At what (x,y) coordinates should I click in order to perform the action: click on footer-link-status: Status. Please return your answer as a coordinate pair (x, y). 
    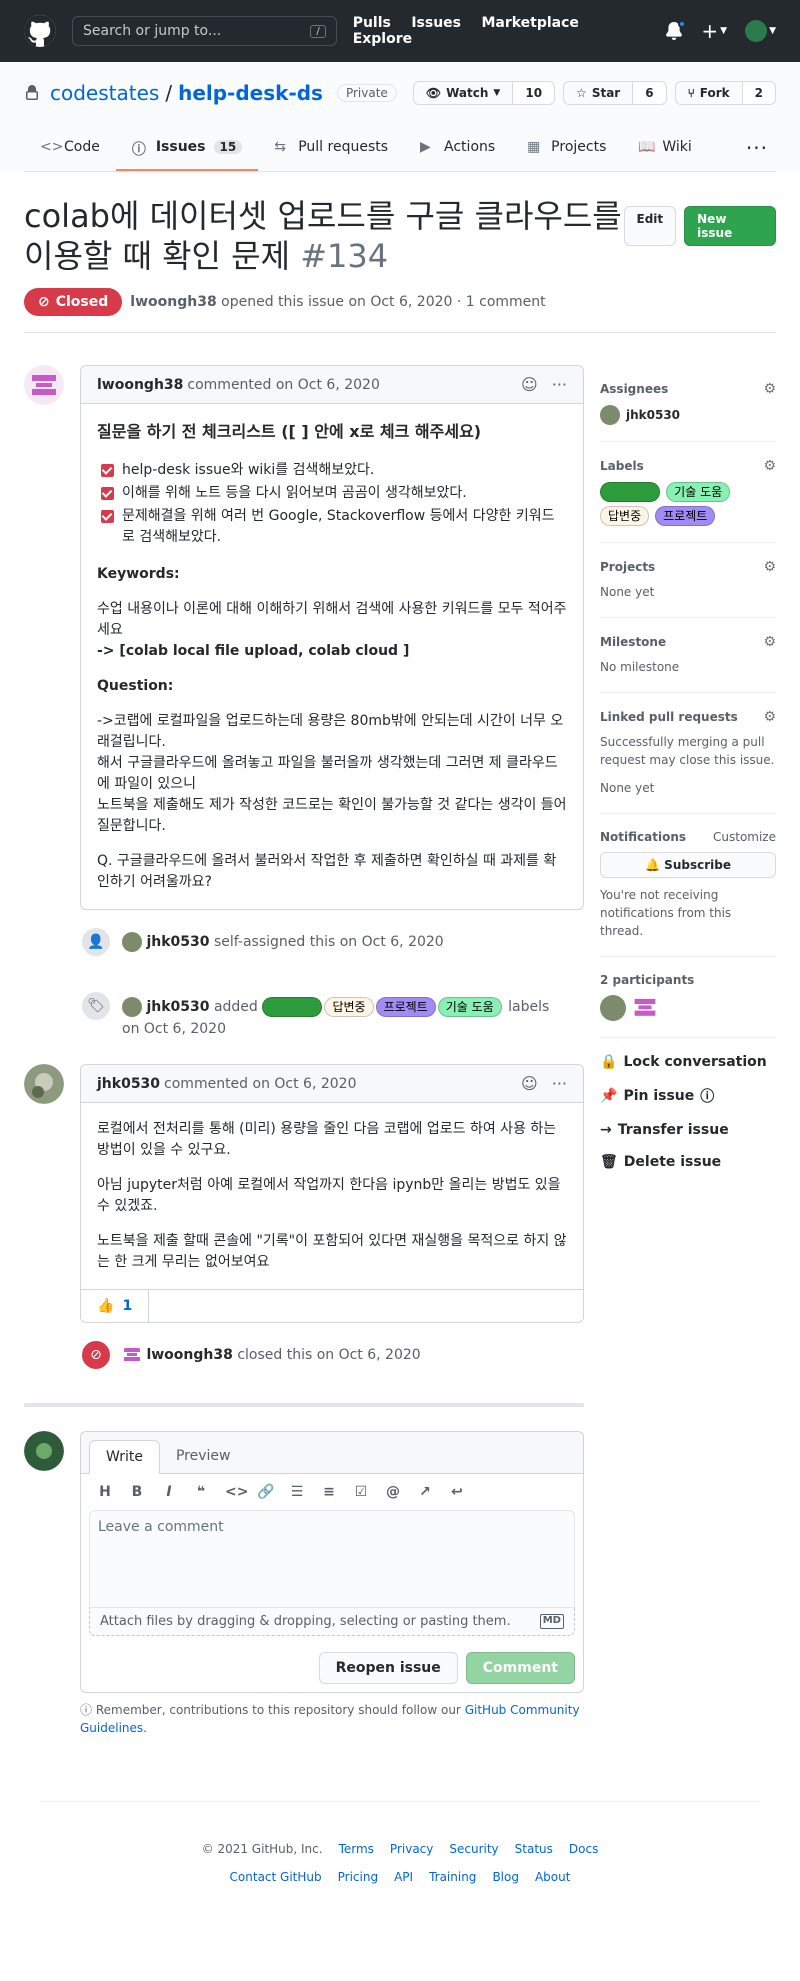
    Looking at the image, I should click on (534, 1849).